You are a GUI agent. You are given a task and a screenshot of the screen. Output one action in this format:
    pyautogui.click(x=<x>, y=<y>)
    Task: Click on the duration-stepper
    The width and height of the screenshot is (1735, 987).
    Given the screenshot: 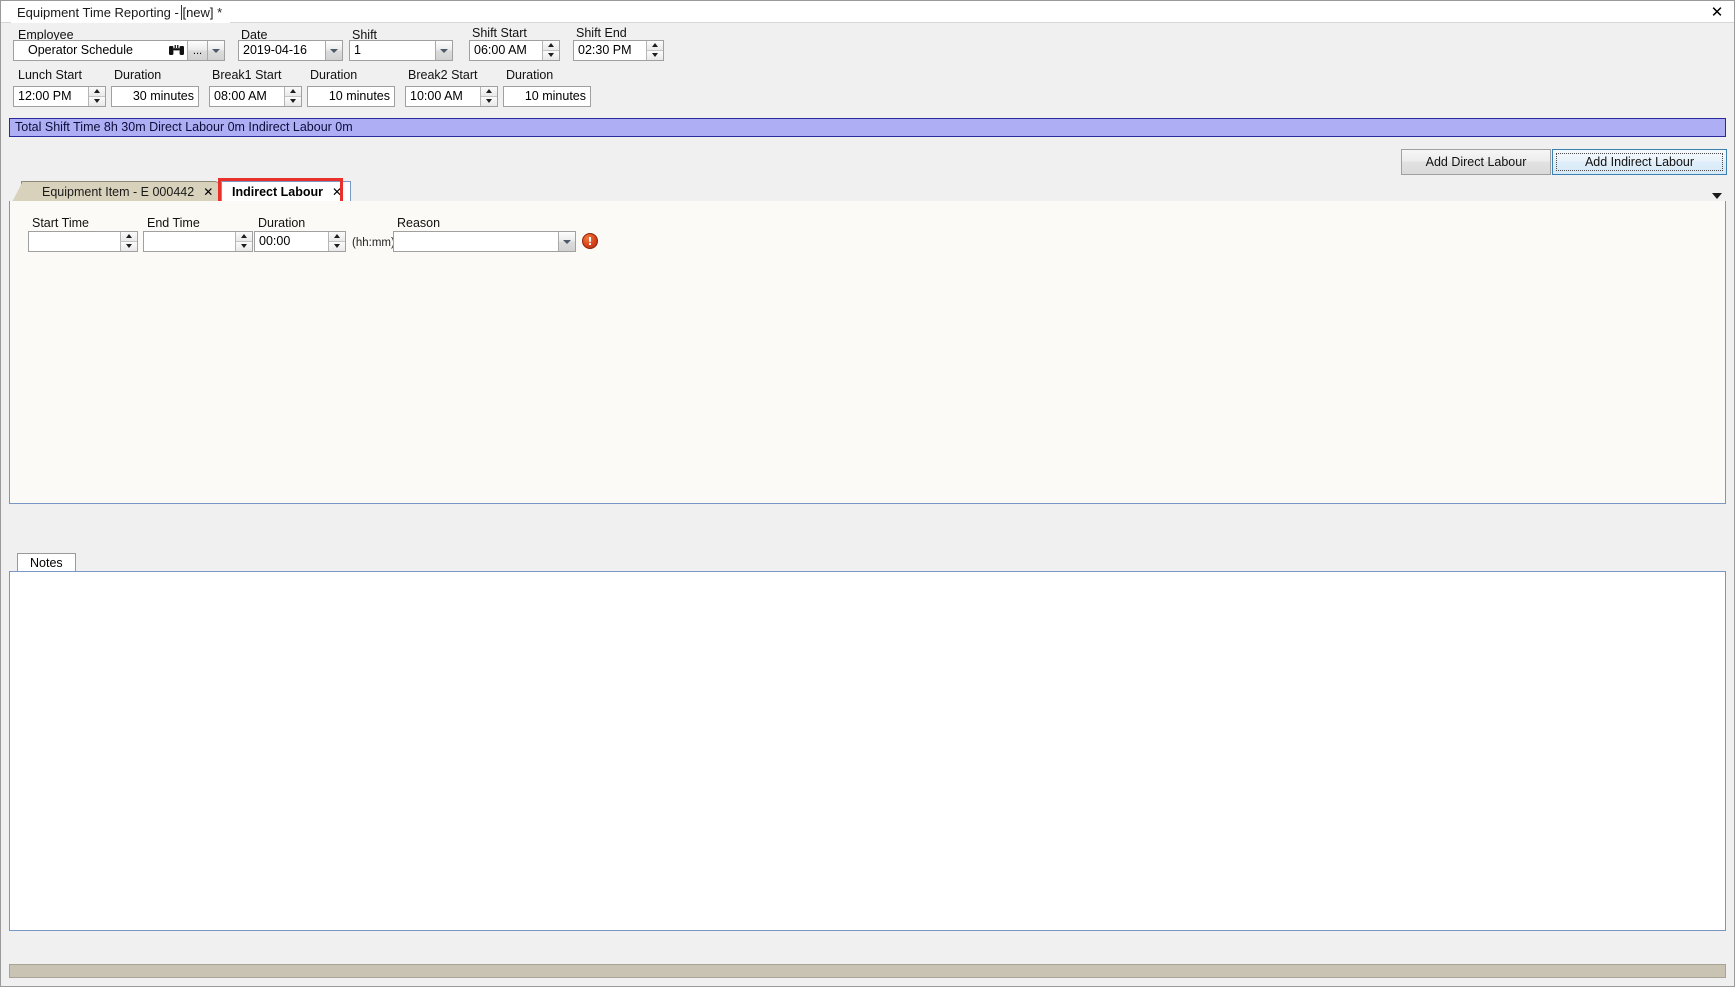 What is the action you would take?
    pyautogui.click(x=336, y=241)
    